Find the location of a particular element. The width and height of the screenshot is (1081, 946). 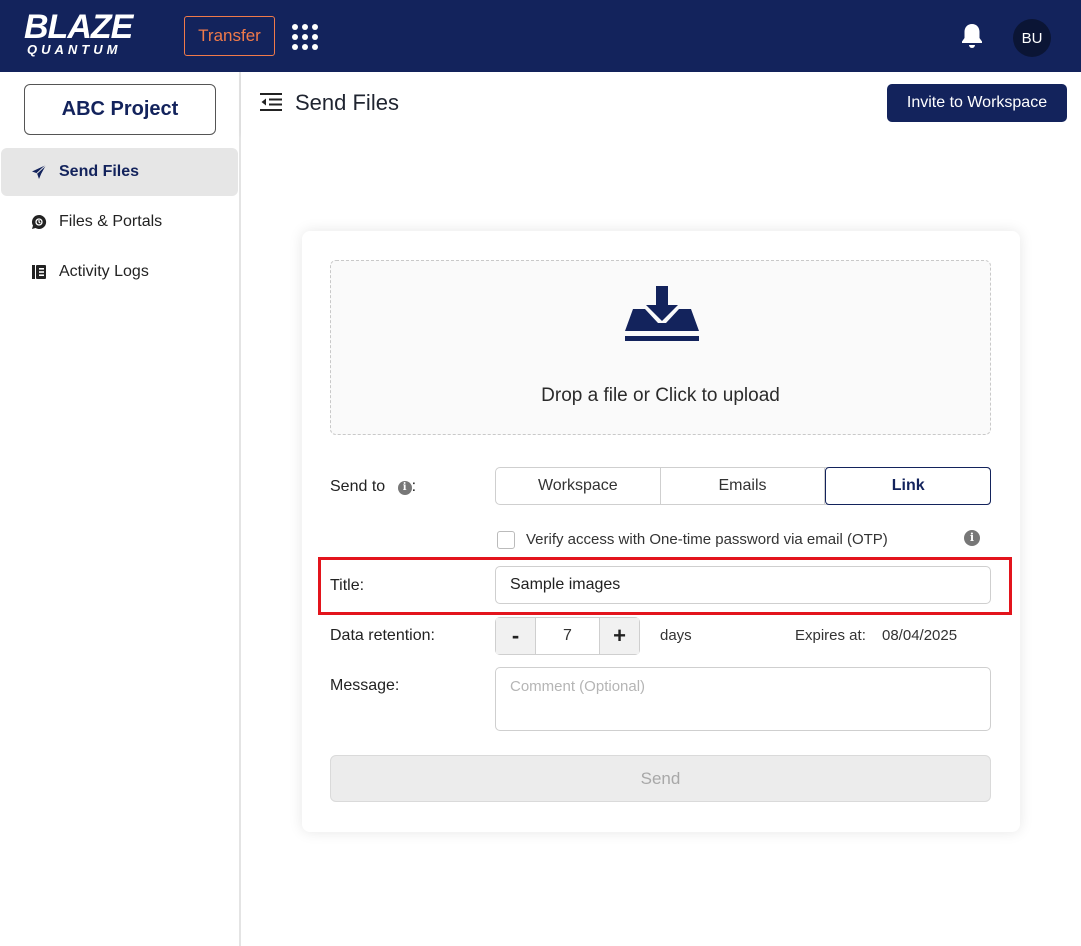

brand-logo: BLAZE QUANTUM is located at coordinates (94, 35).